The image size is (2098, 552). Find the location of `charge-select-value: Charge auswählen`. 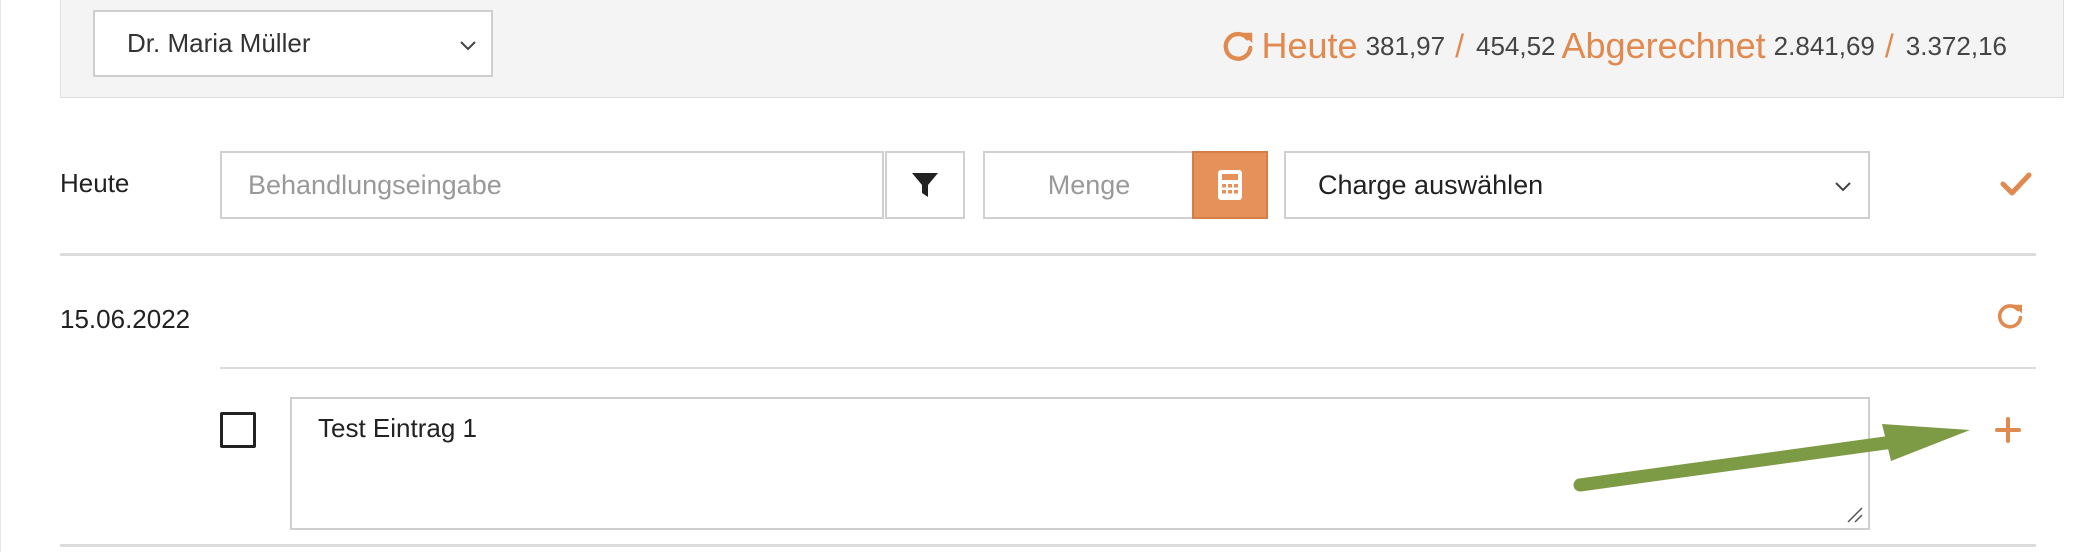

charge-select-value: Charge auswählen is located at coordinates (1431, 184).